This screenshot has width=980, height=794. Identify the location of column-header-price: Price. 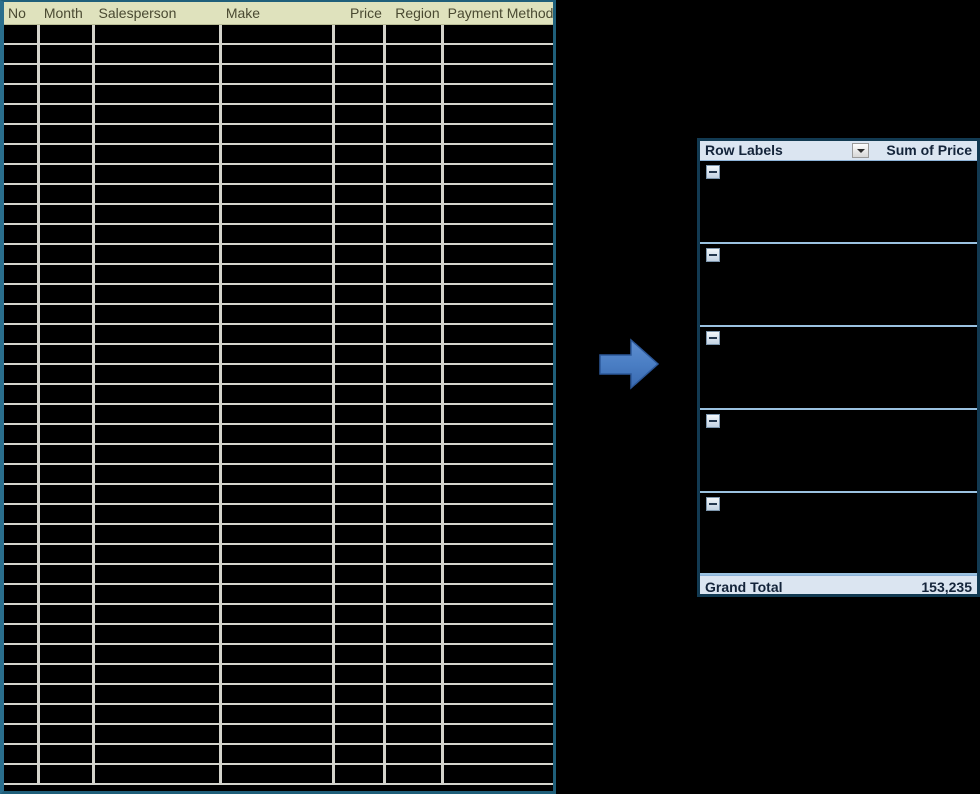
(360, 13).